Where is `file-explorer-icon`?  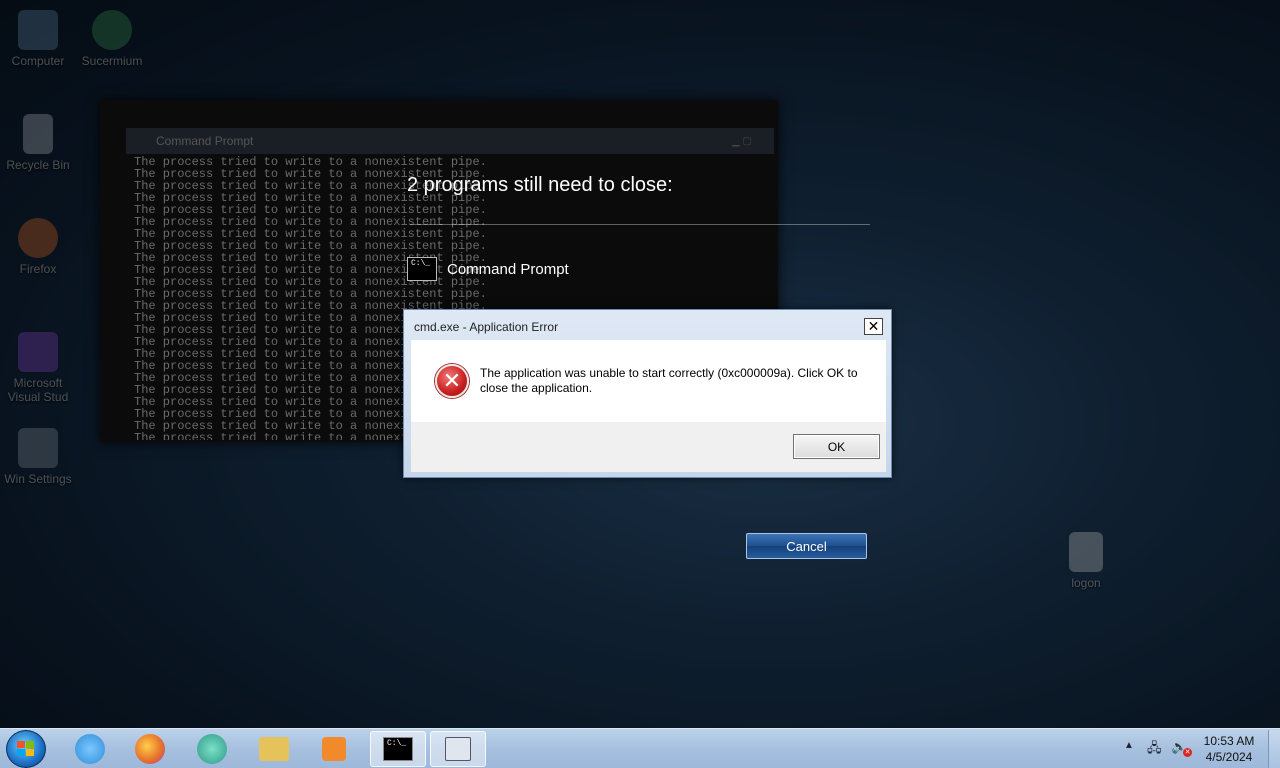
file-explorer-icon is located at coordinates (274, 749).